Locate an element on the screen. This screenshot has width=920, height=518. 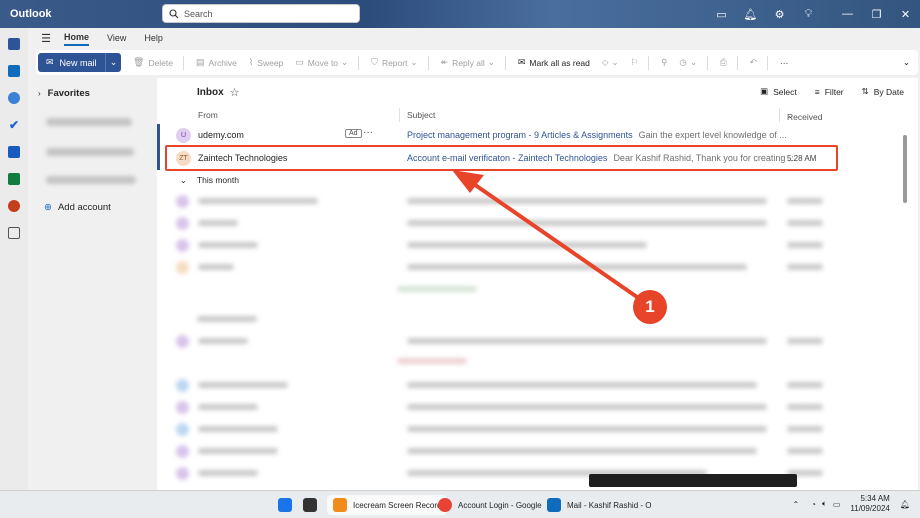
pin-icon: ⚲ is located at coordinates (664, 62).